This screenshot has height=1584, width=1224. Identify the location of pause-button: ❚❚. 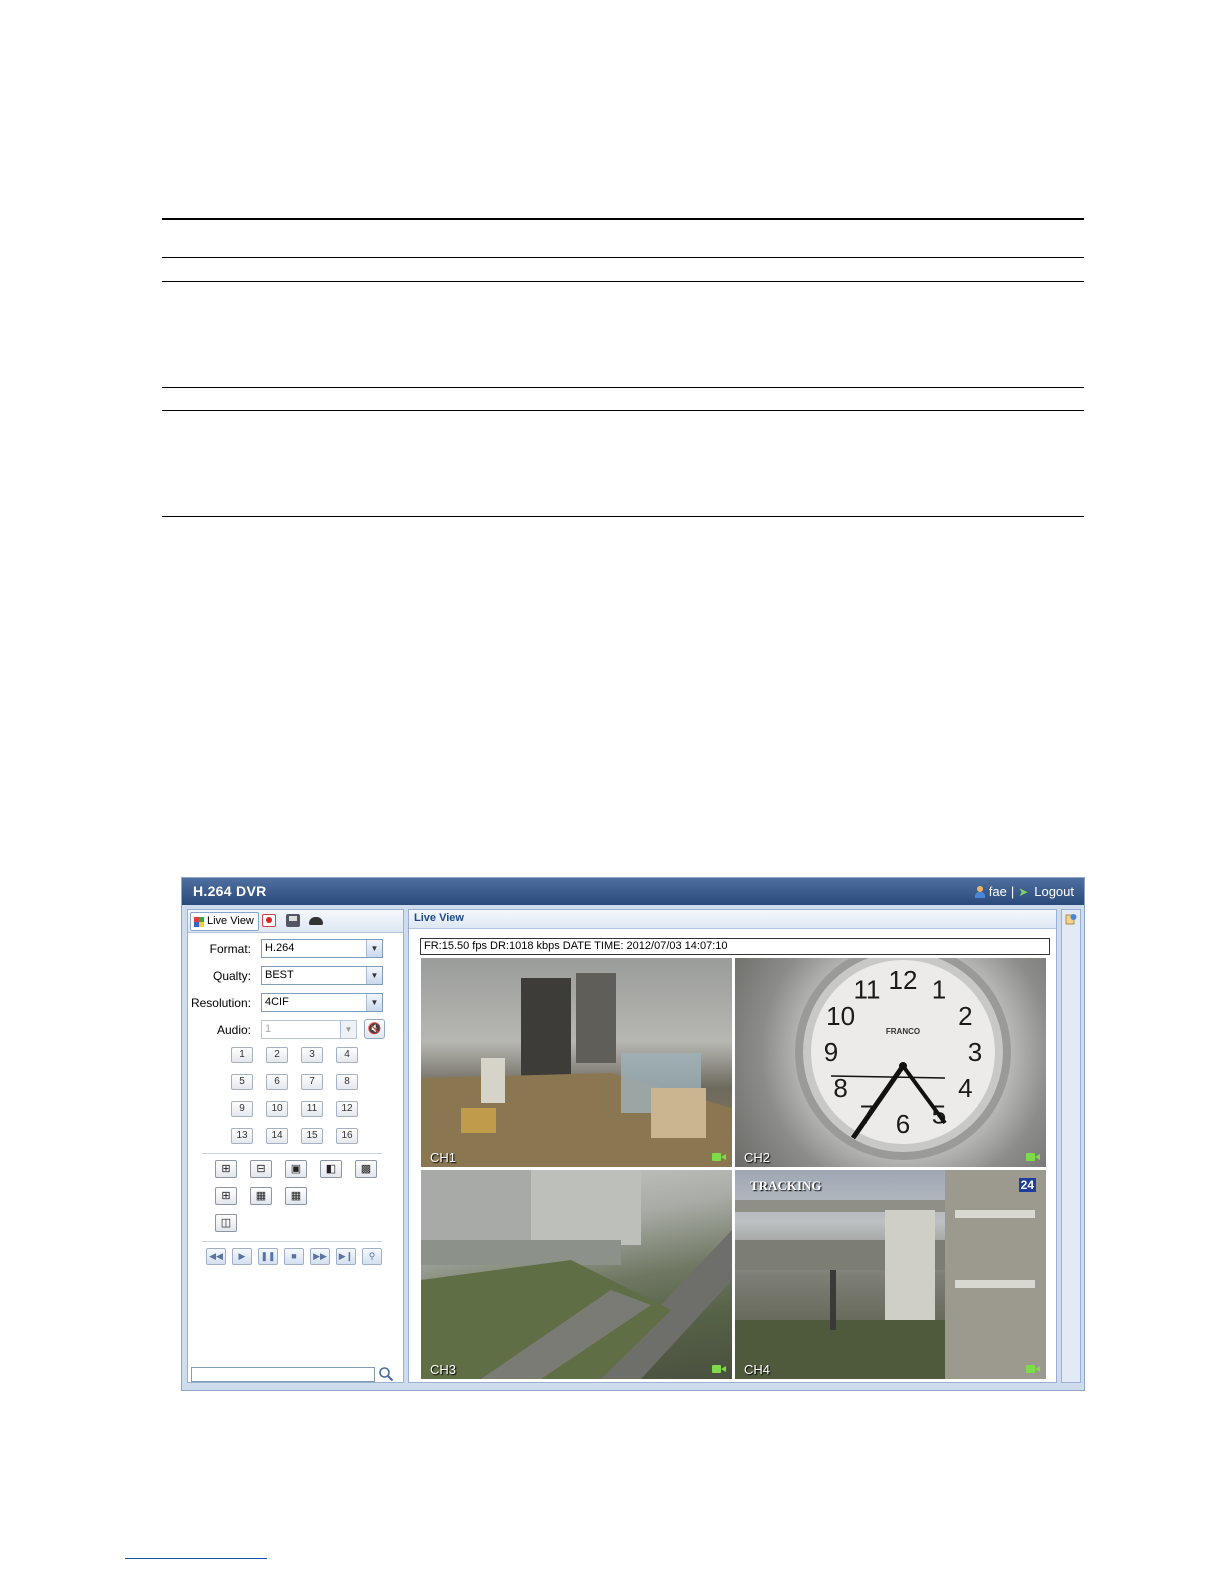
(268, 1256).